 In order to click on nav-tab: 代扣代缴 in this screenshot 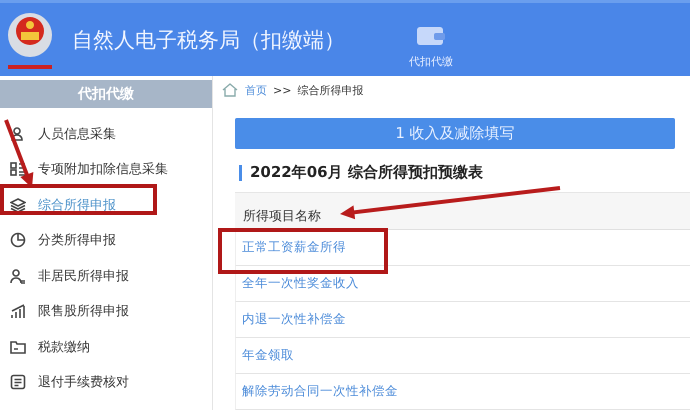, I will do `click(431, 39)`.